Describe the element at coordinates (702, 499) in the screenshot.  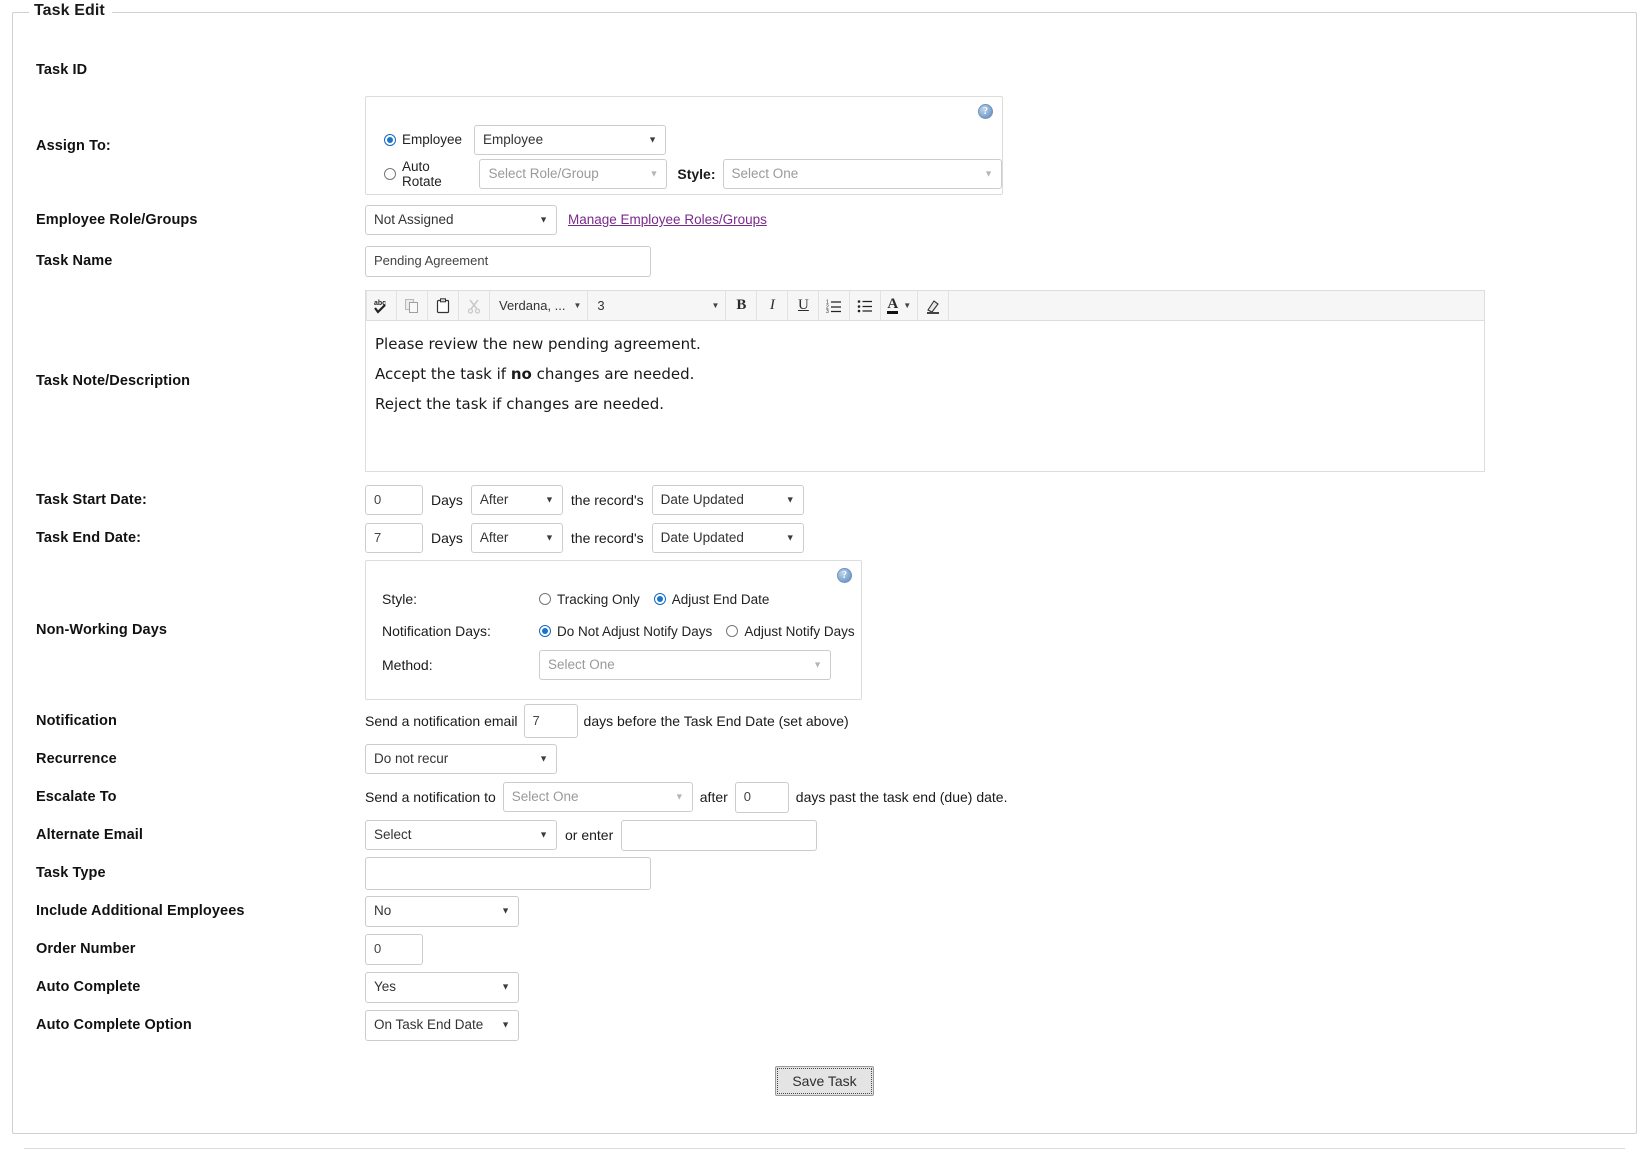
I see `select-start-field-value: Date Updated` at that location.